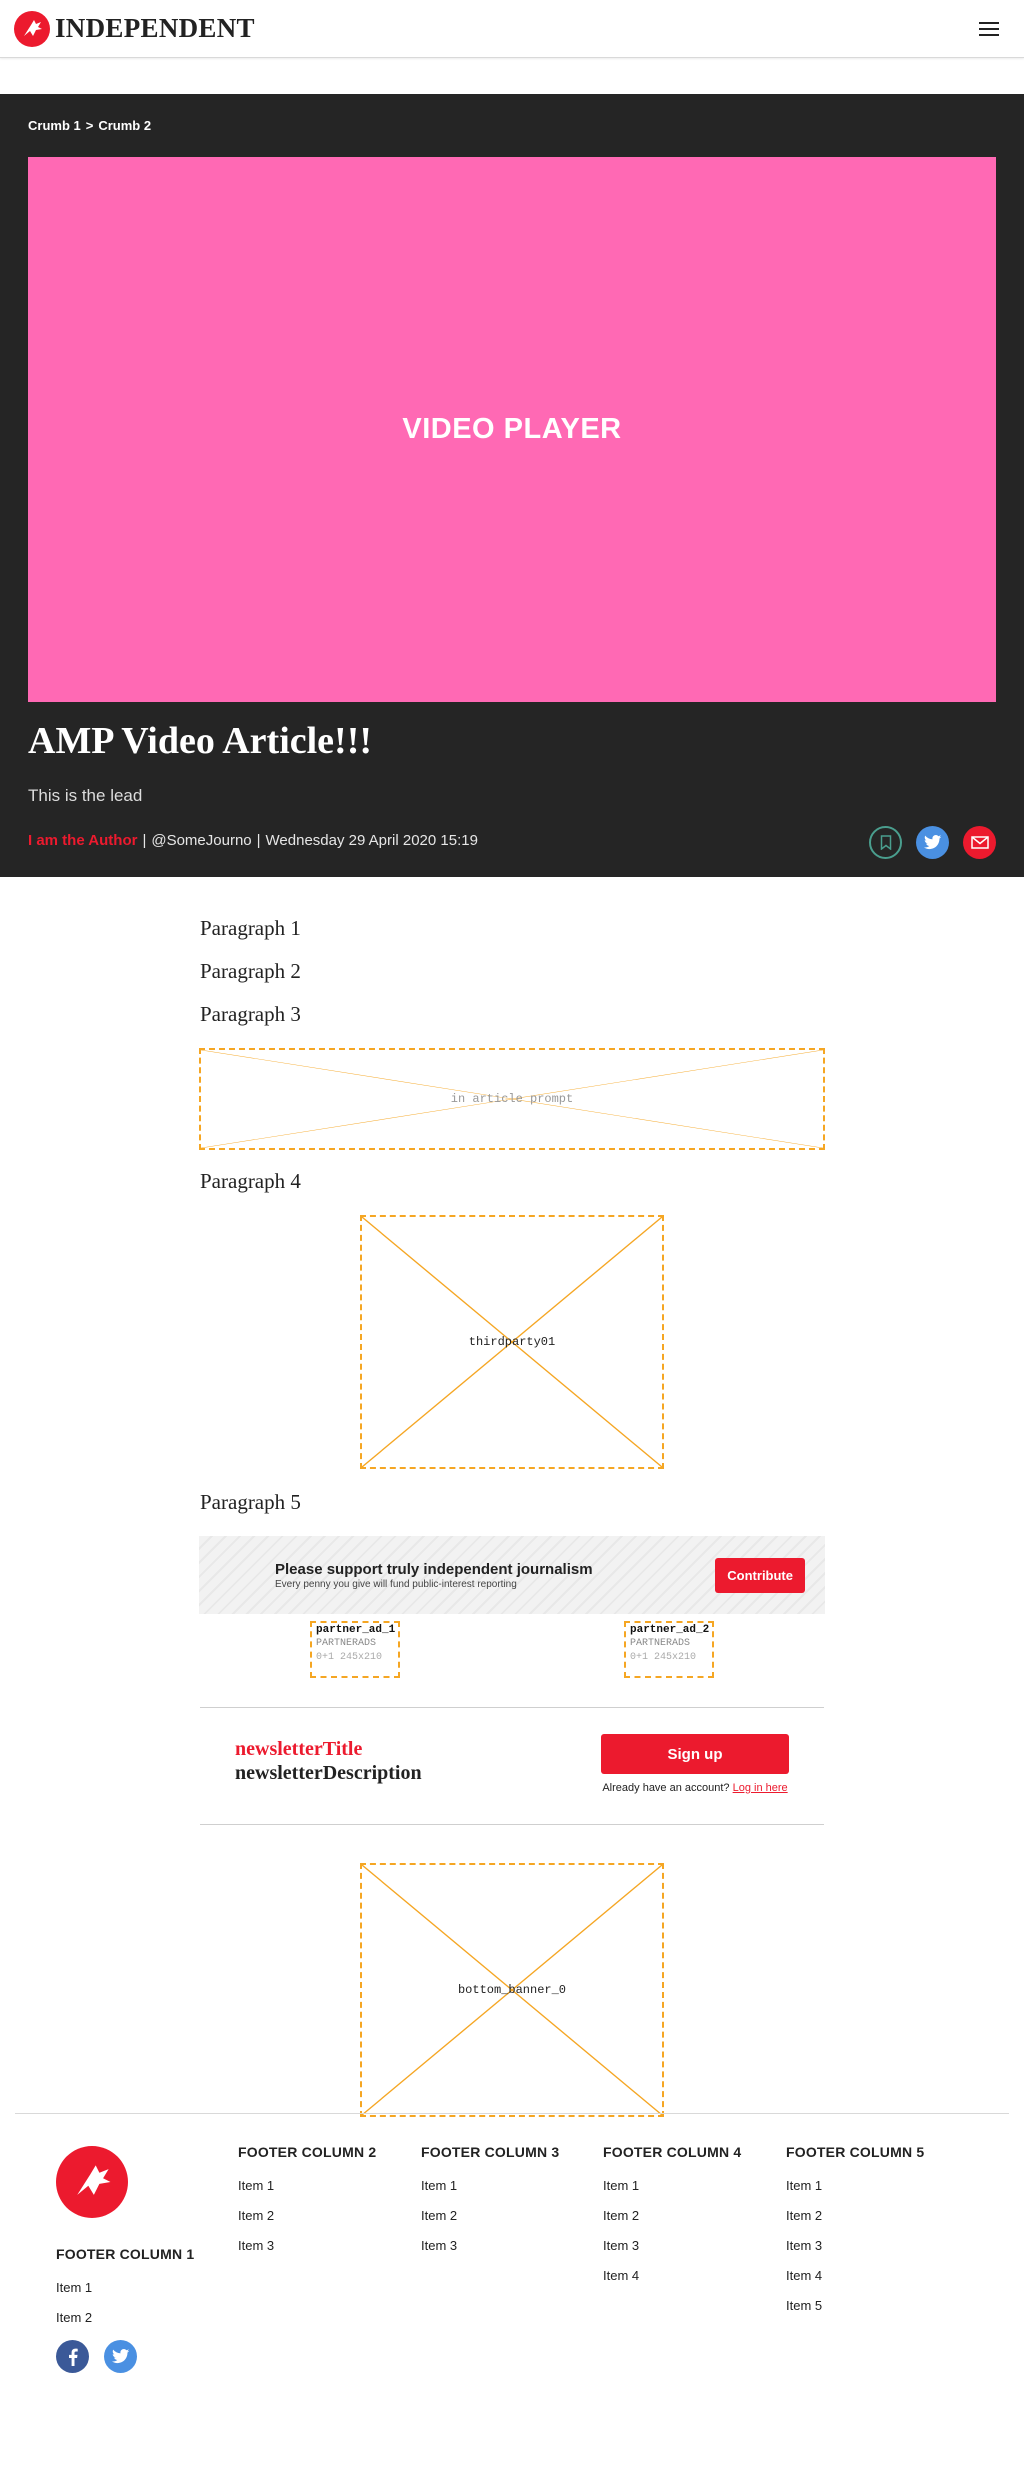 This screenshot has height=2473, width=1024. I want to click on in-article-prompt-placeholder: in article prompt, so click(512, 1099).